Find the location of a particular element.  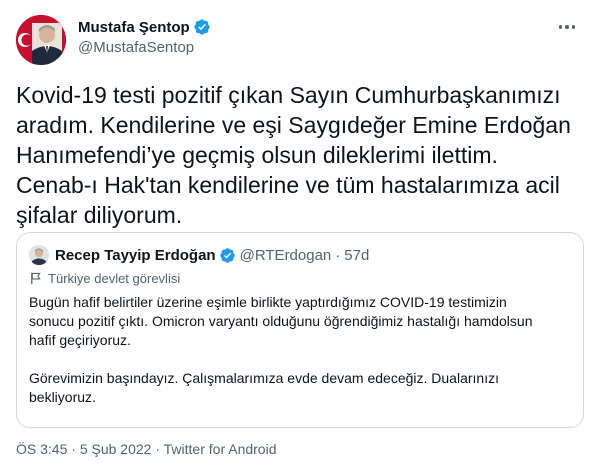

quoted-author-handle: @RTErdogan is located at coordinates (286, 255).